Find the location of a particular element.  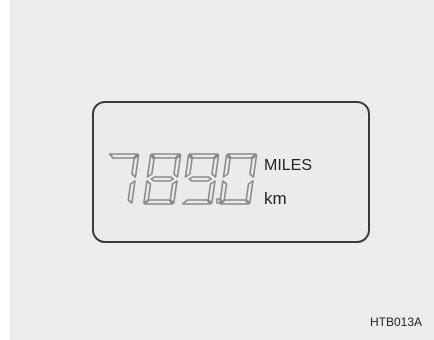

odometer-digits is located at coordinates (183, 179).